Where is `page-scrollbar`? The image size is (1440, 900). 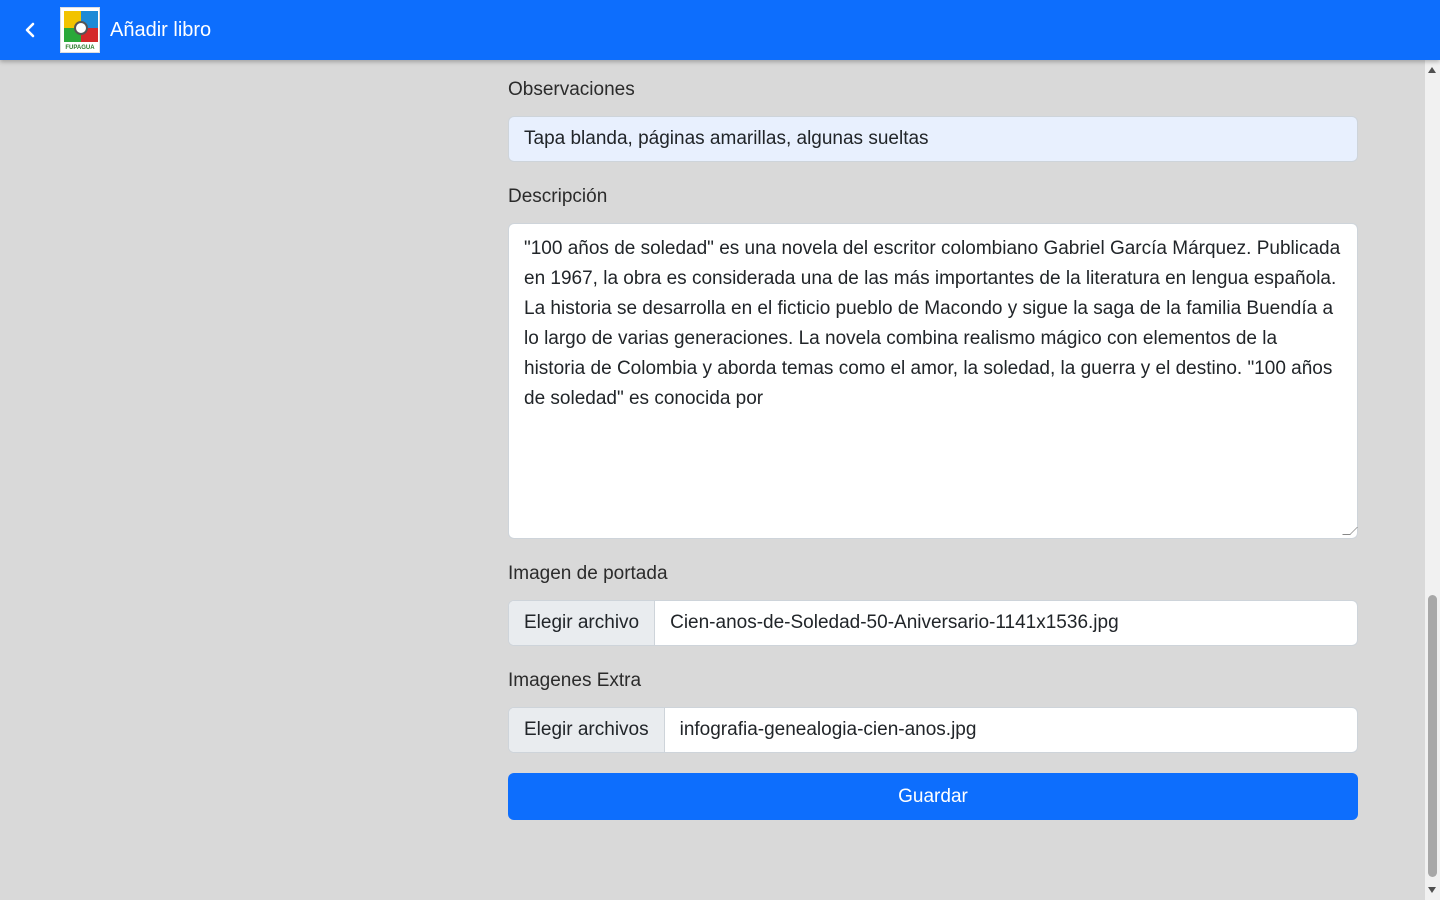 page-scrollbar is located at coordinates (1432, 480).